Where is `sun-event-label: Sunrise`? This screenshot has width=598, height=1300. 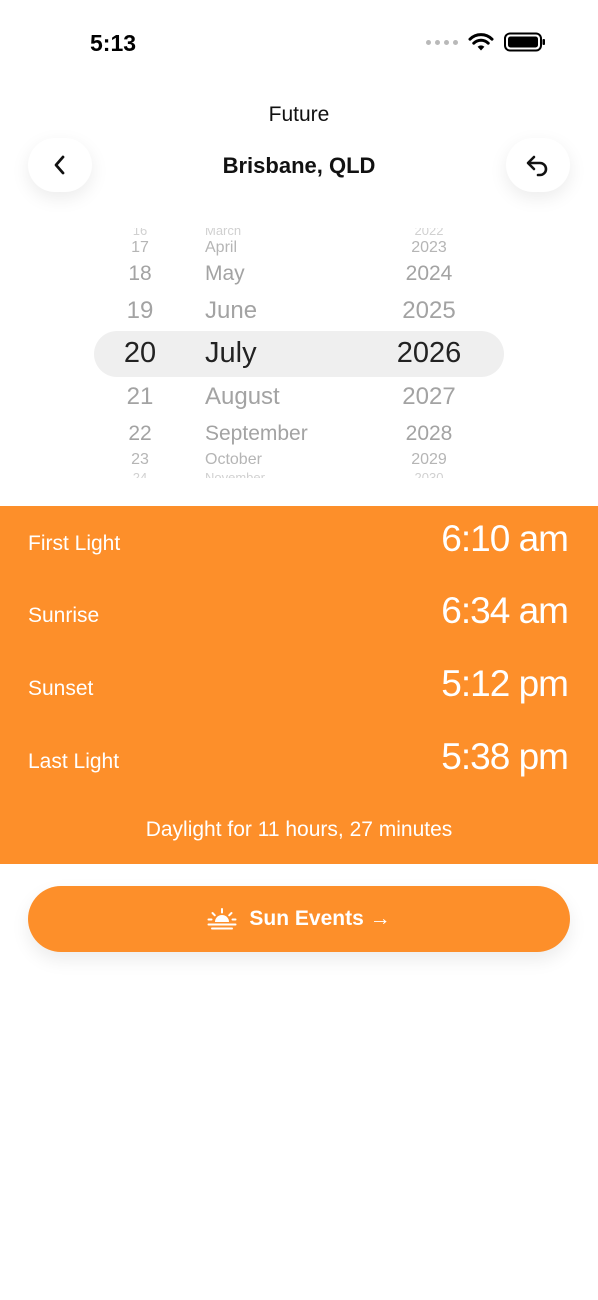
sun-event-label: Sunrise is located at coordinates (64, 615).